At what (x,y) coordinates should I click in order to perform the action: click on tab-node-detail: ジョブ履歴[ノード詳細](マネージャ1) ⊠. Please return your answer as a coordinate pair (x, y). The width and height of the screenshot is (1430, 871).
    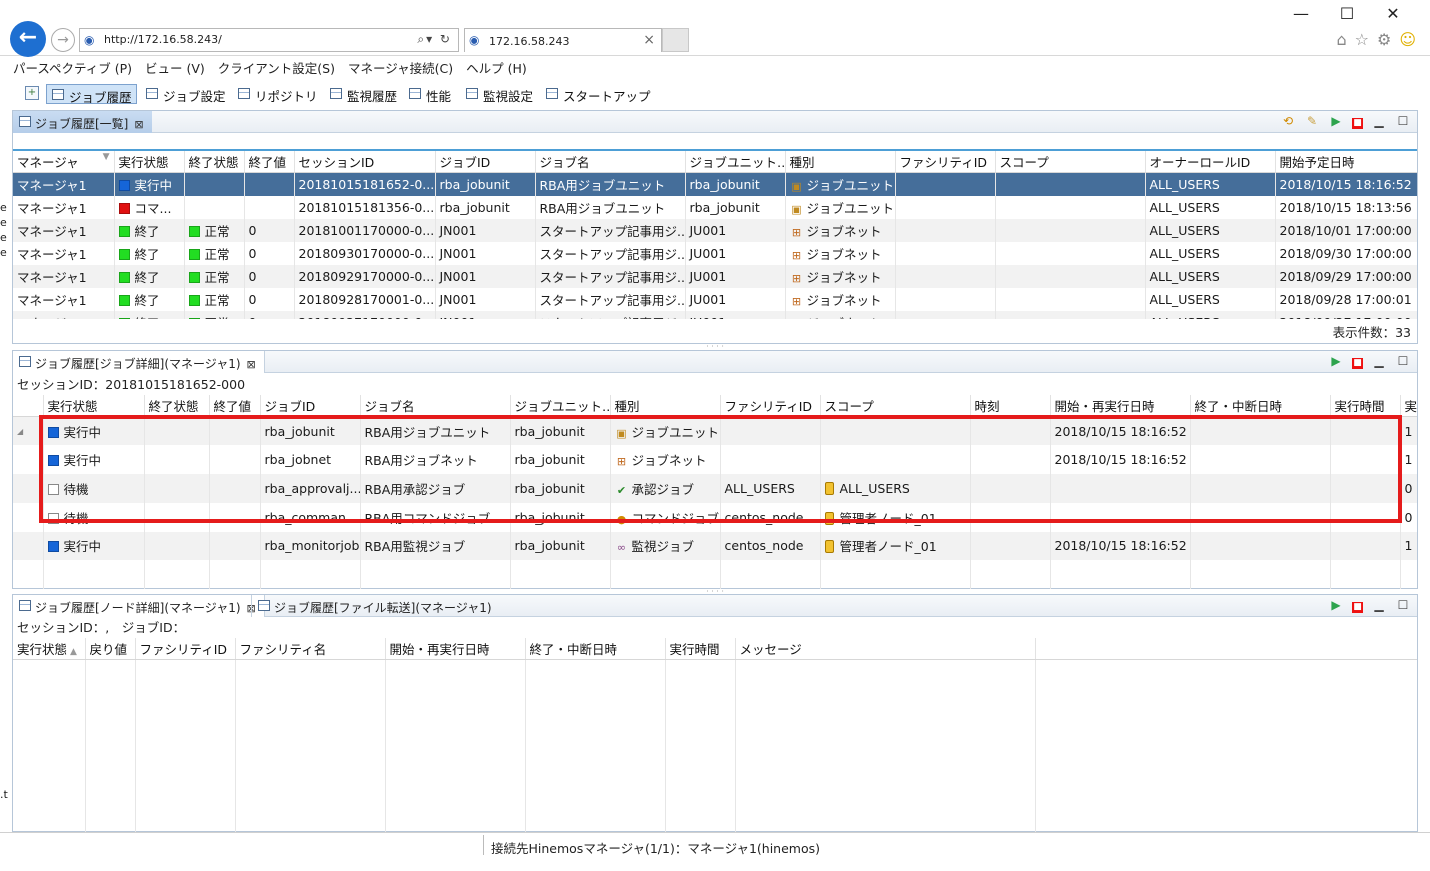
    Looking at the image, I should click on (139, 606).